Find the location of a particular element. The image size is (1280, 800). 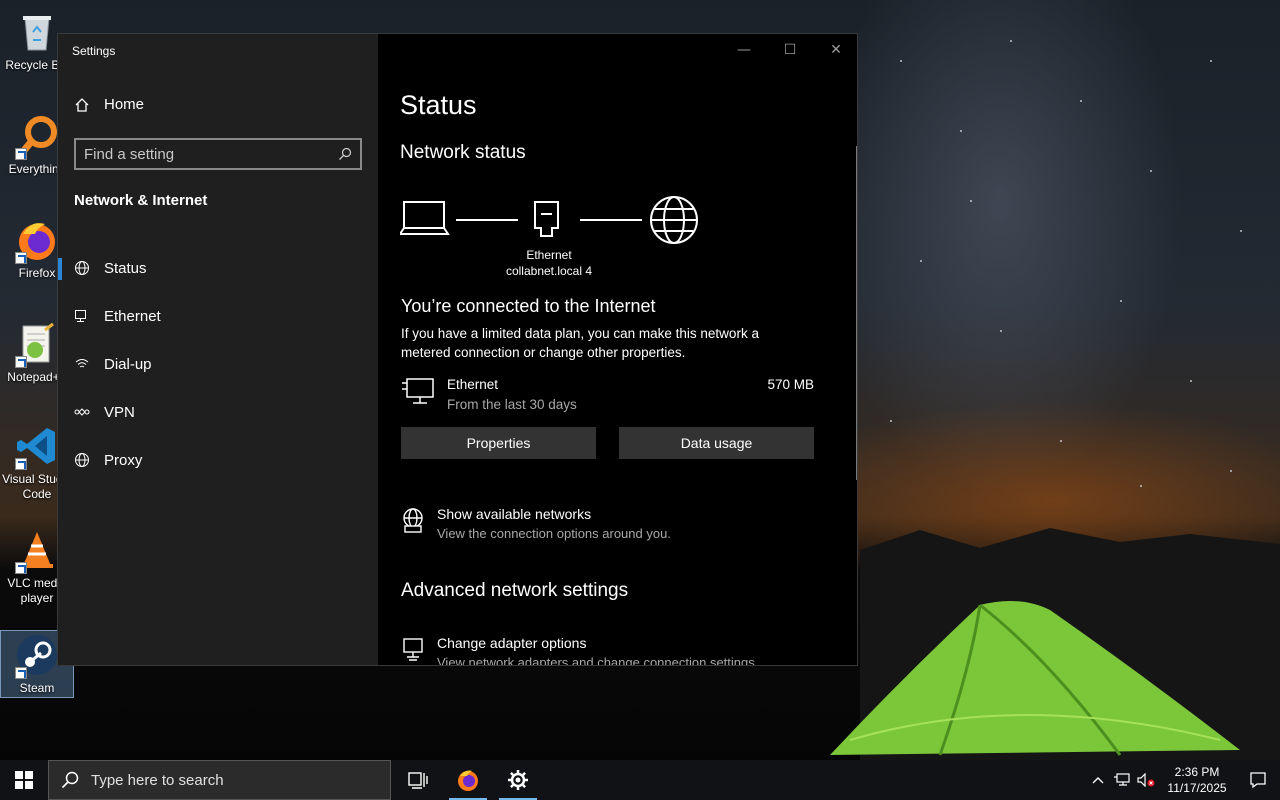

advanced-network-settings-heading: Advanced network settings is located at coordinates (515, 590).